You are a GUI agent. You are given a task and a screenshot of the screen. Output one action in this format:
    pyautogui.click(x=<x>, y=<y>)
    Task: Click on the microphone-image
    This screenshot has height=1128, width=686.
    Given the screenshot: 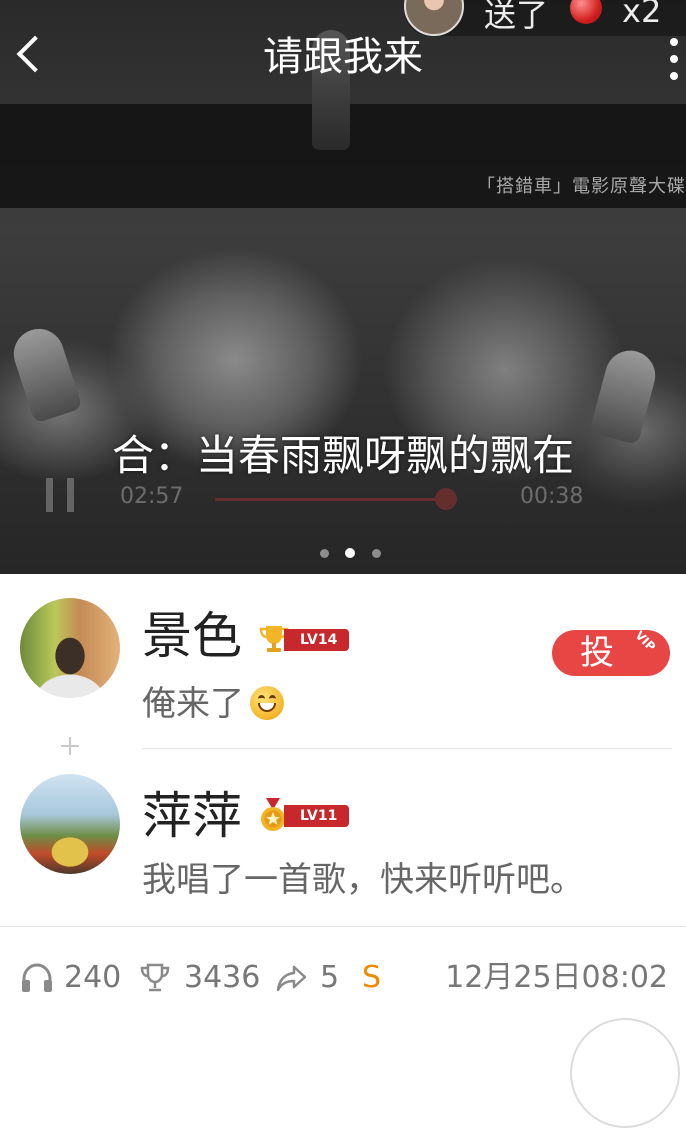 What is the action you would take?
    pyautogui.click(x=45, y=373)
    